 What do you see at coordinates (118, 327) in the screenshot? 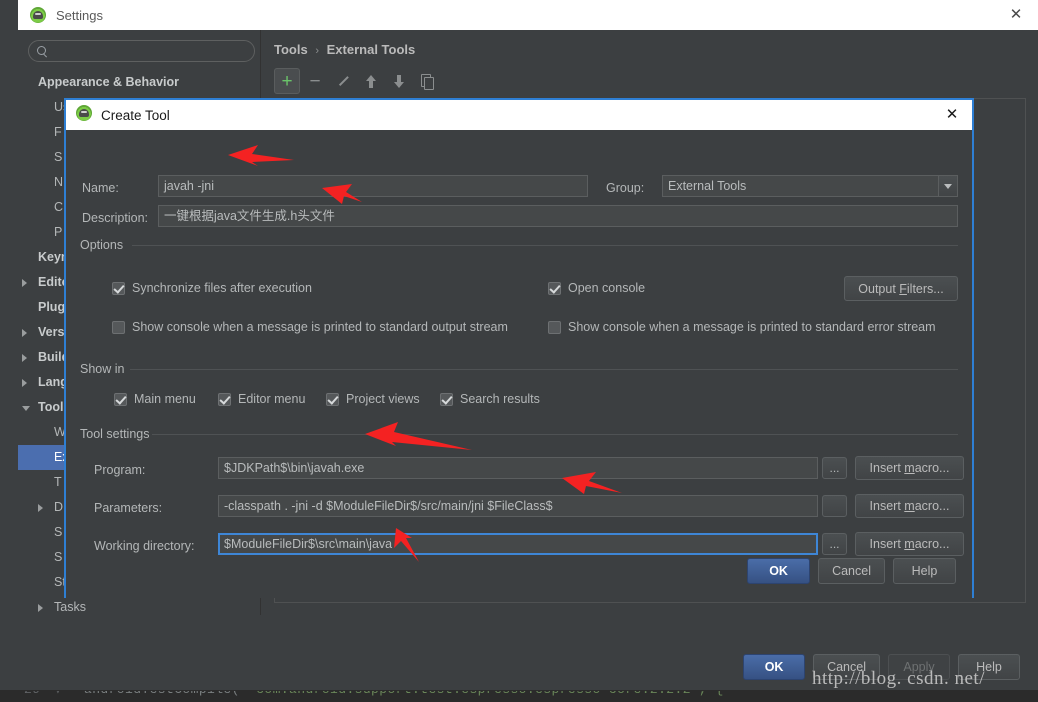
I see `show-console-stdout-checkbox` at bounding box center [118, 327].